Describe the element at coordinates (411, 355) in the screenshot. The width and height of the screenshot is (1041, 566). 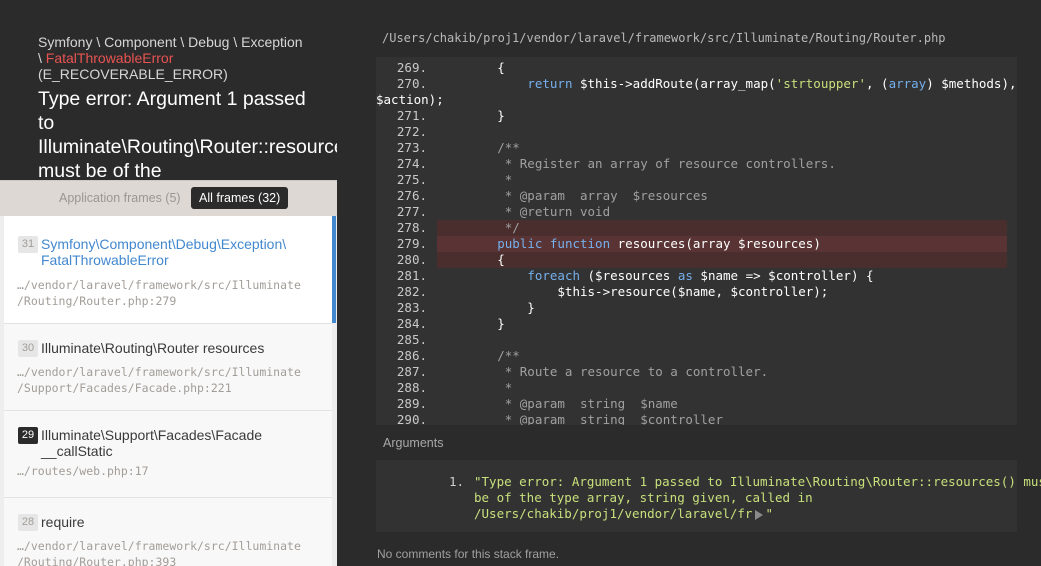
I see `line-number: 286.` at that location.